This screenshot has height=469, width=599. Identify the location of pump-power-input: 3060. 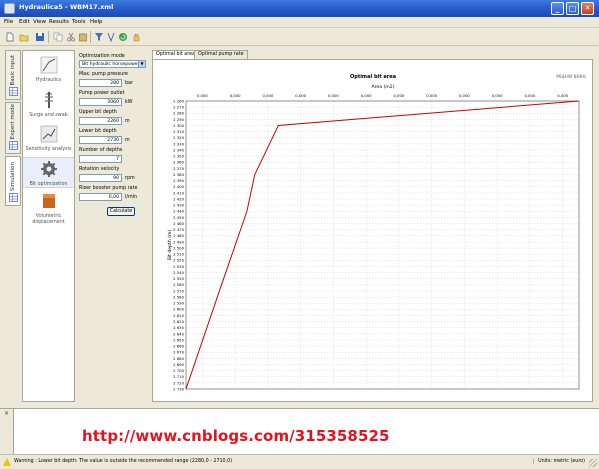
(100, 102).